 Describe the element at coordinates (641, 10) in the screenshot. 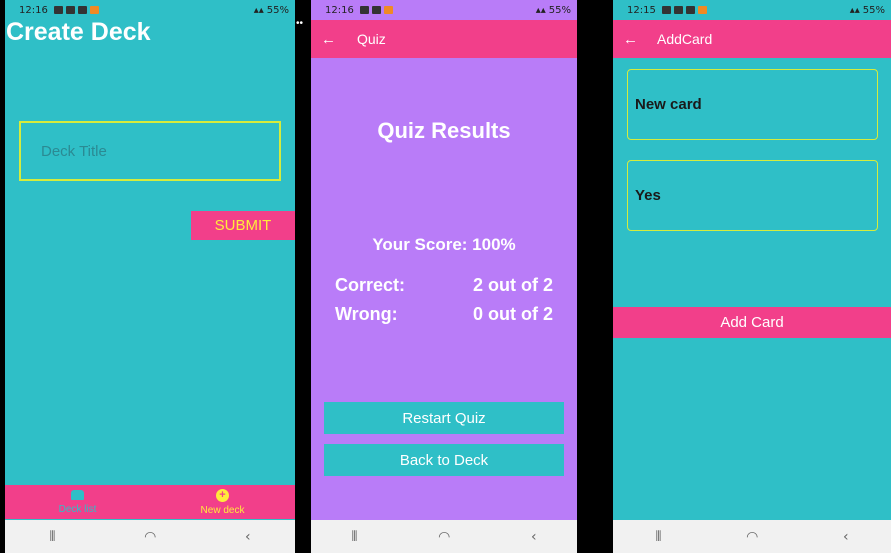

I see `status-time: 12:15` at that location.